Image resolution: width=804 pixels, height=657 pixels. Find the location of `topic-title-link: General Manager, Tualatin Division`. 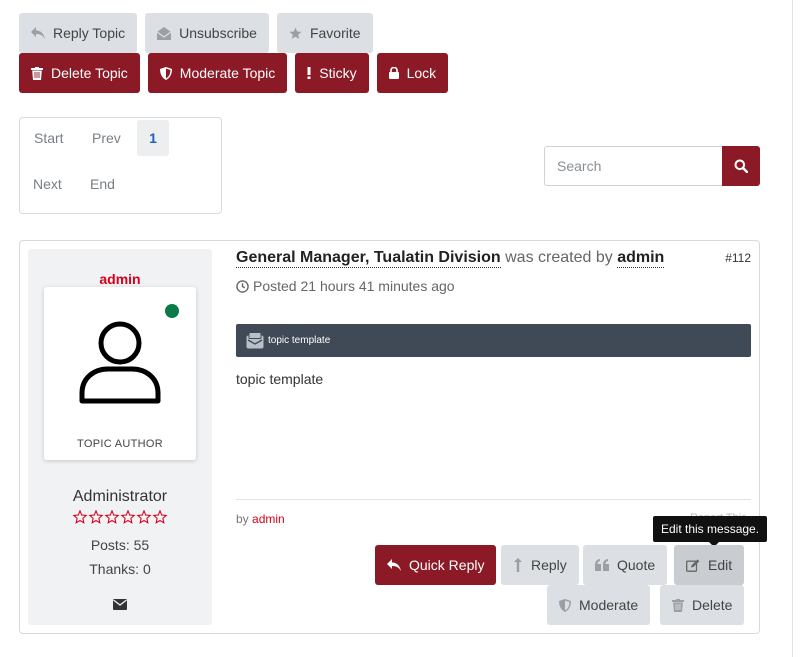

topic-title-link: General Manager, Tualatin Division is located at coordinates (368, 258).